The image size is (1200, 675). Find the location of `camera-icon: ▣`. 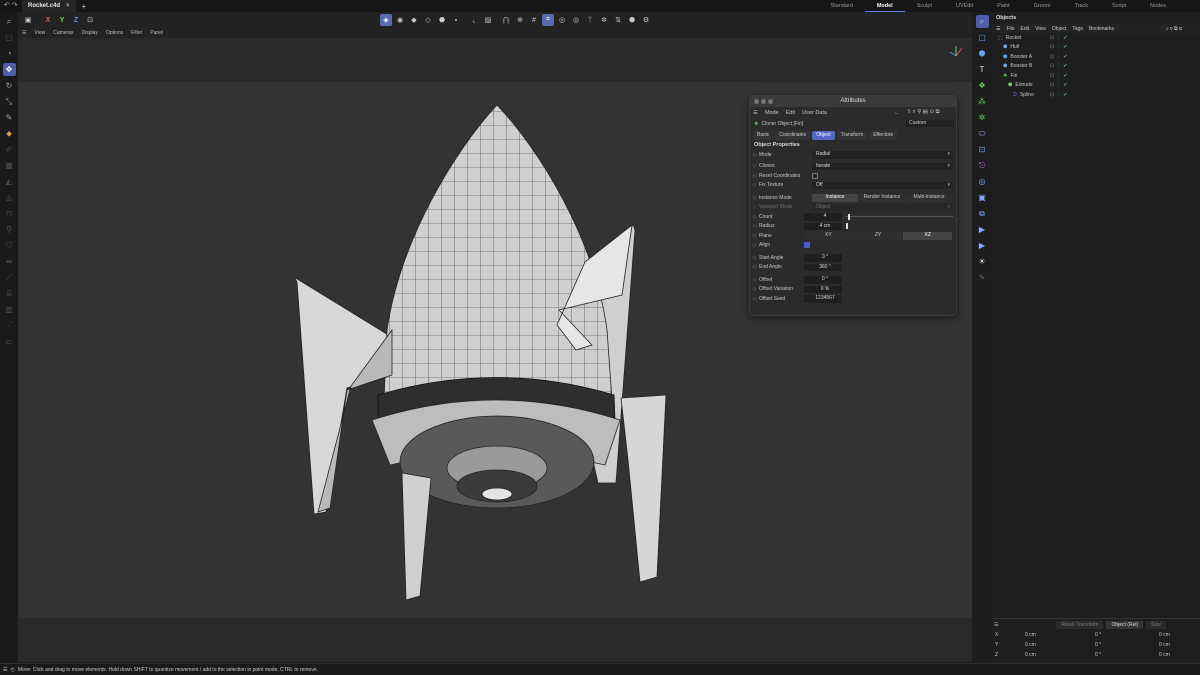

camera-icon: ▣ is located at coordinates (982, 197).